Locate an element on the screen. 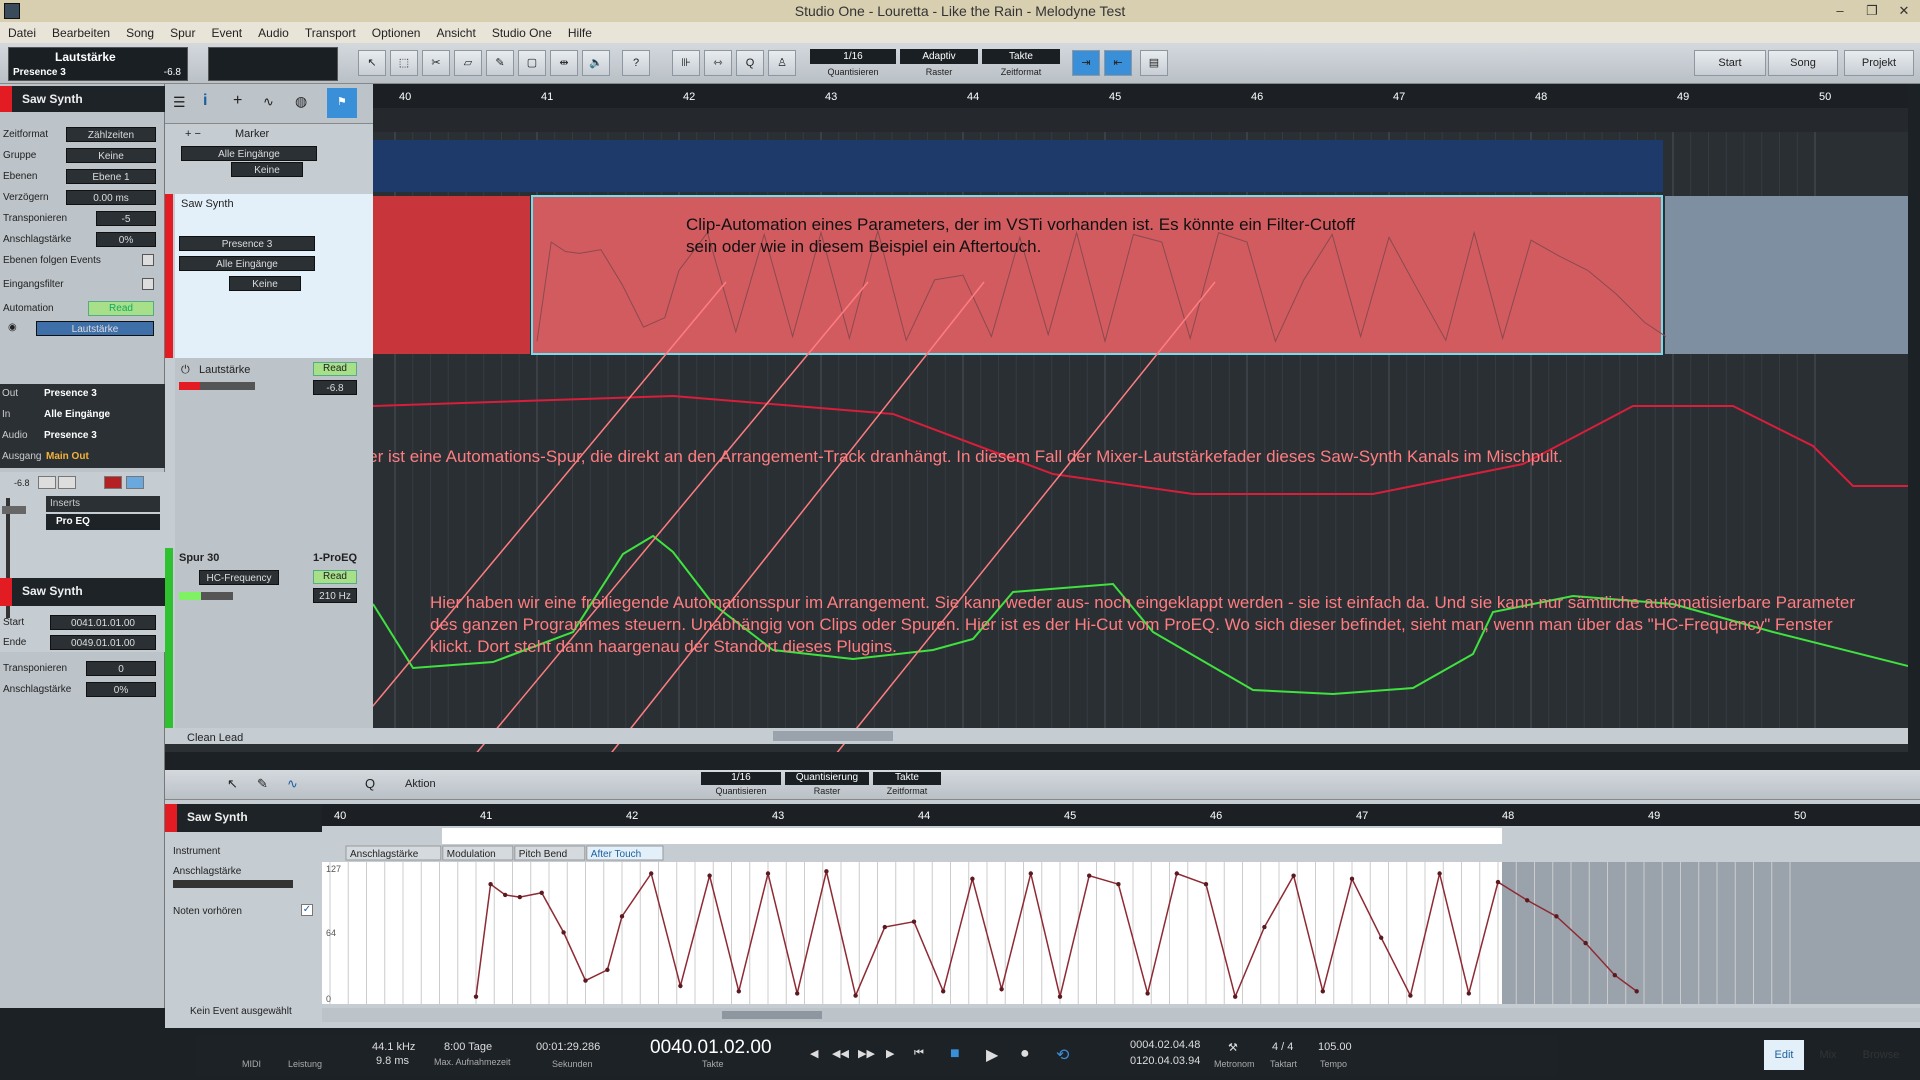 This screenshot has width=1920, height=1080. record-button is located at coordinates (113, 482).